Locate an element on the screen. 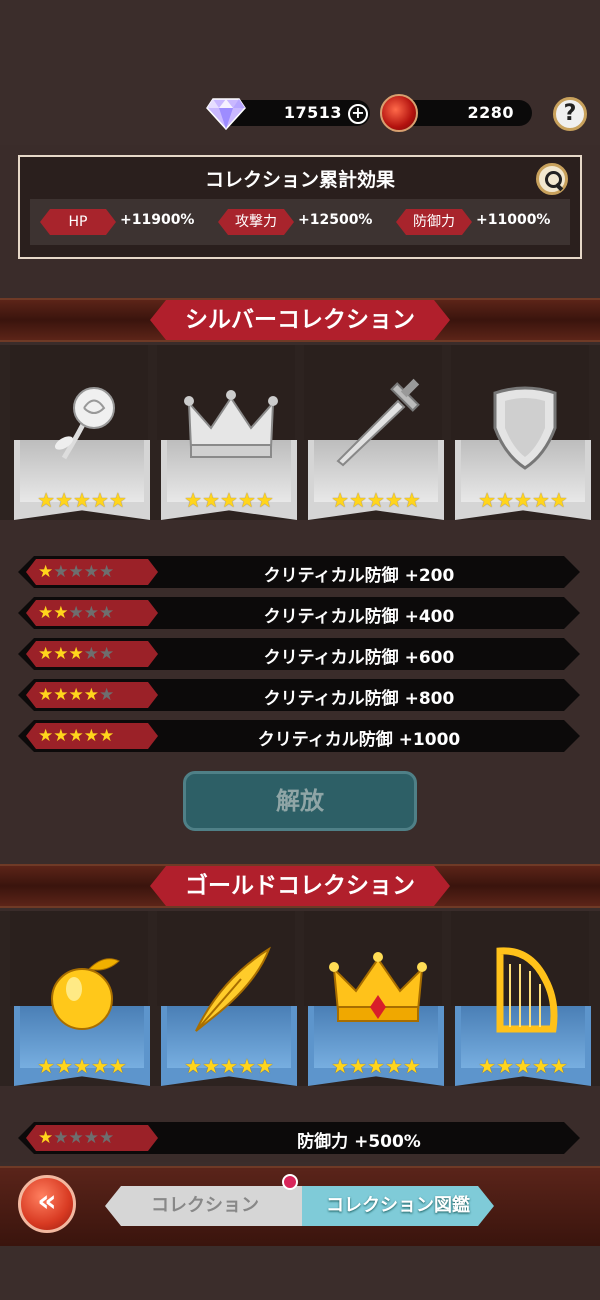  gem-icon is located at coordinates (226, 114).